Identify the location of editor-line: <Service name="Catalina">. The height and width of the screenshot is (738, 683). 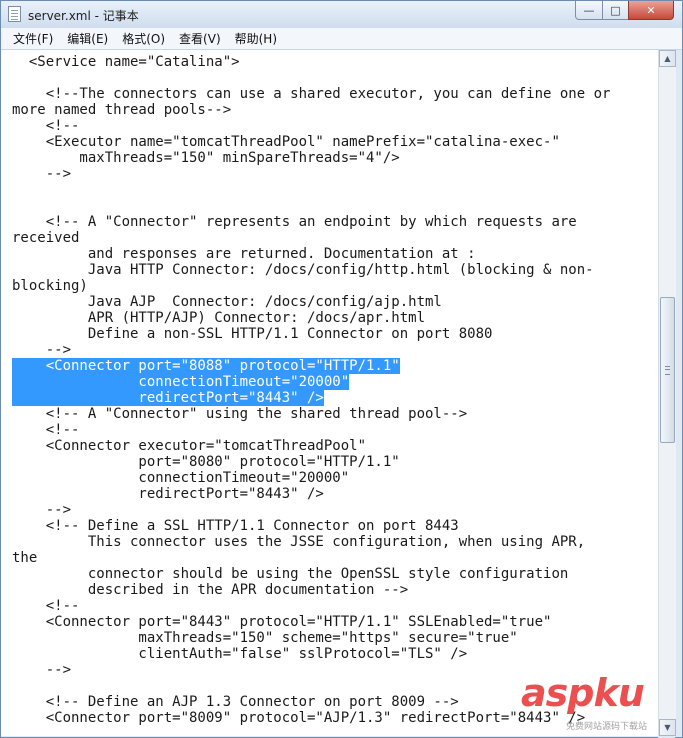
(335, 62).